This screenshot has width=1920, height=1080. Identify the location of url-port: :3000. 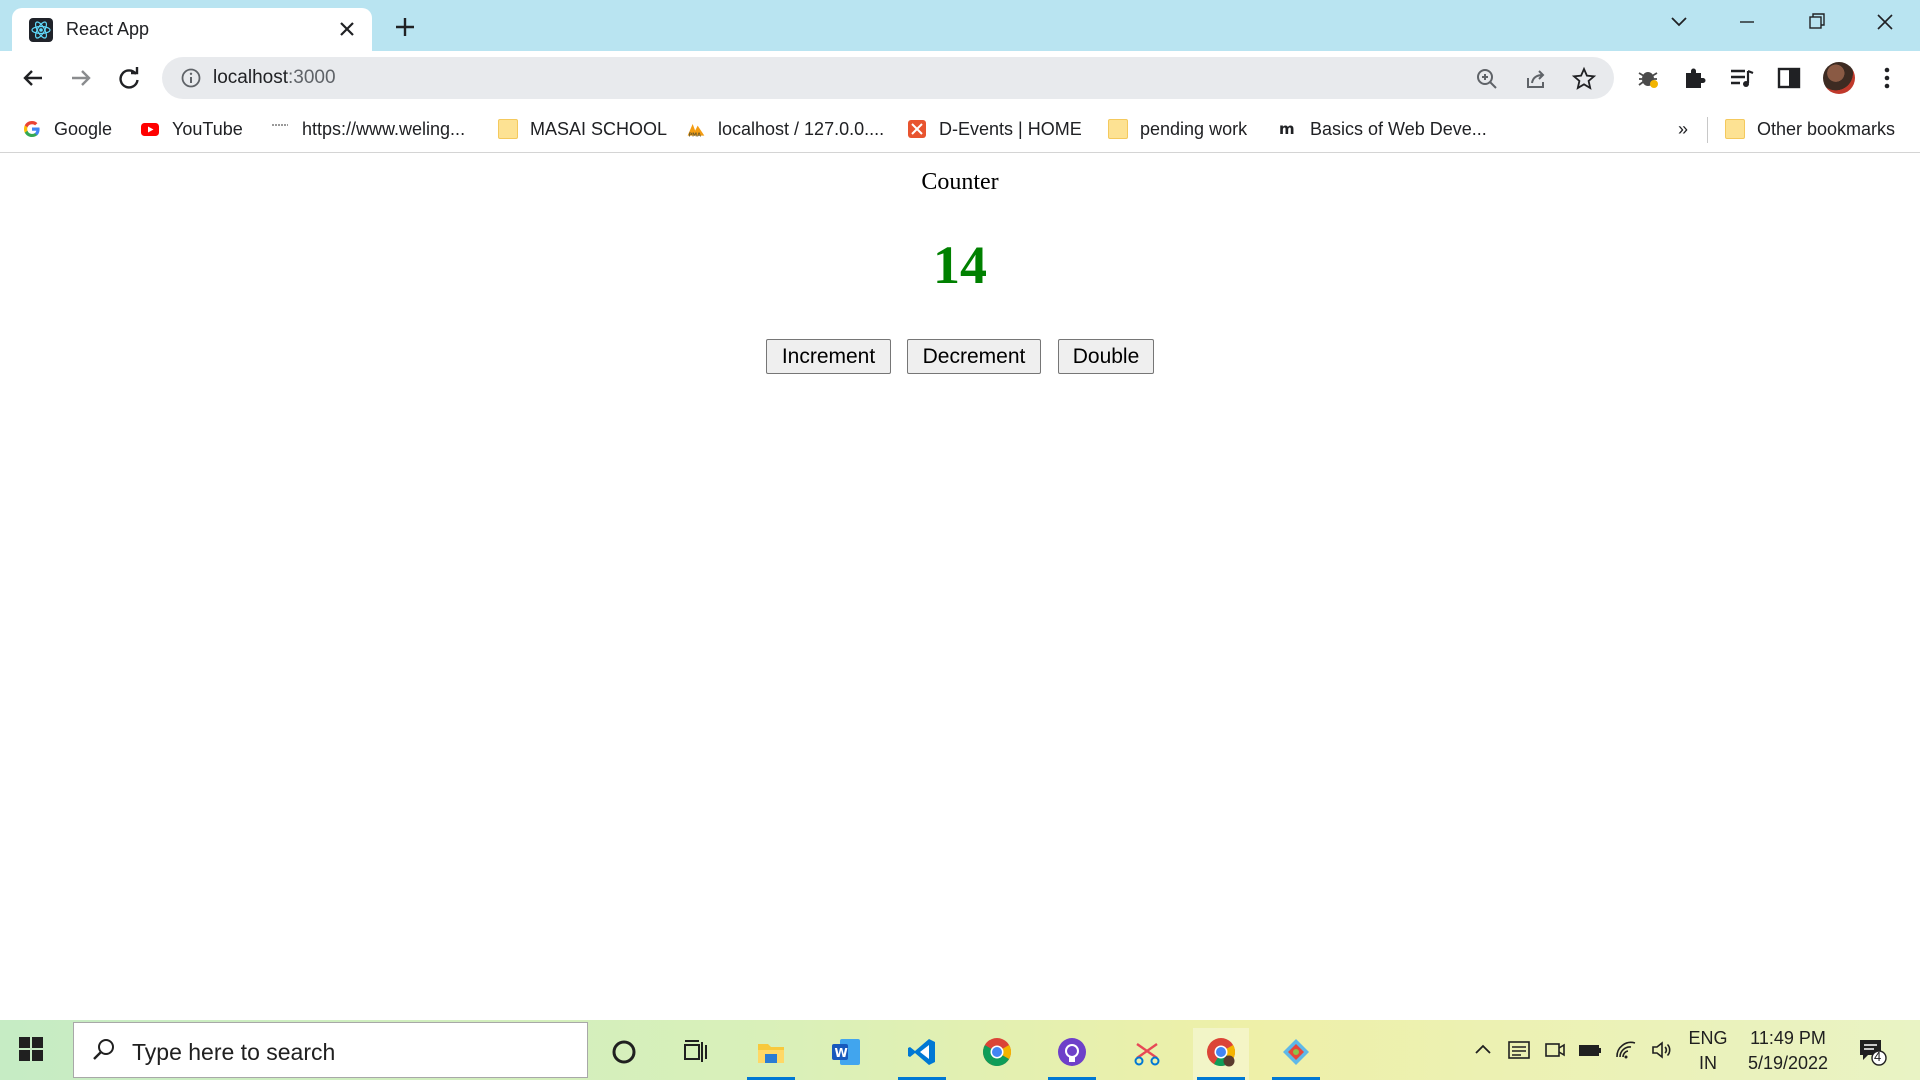
(312, 77).